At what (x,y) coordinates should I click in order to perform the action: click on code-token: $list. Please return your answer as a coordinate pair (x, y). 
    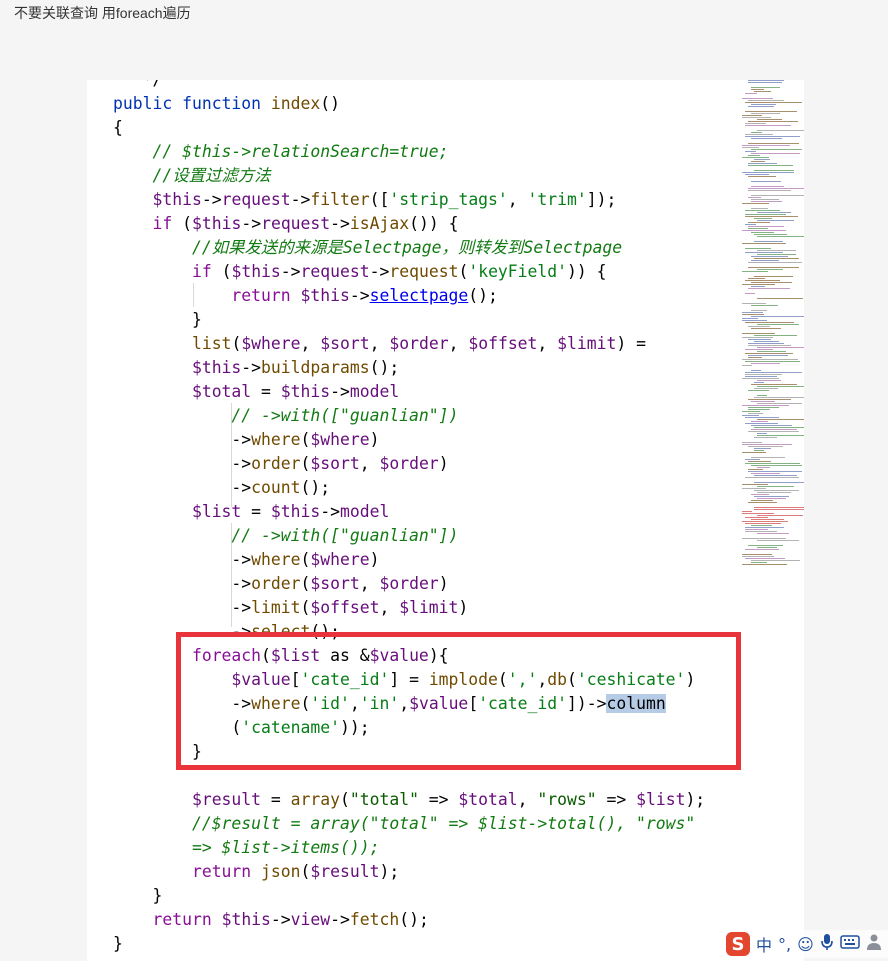
    Looking at the image, I should click on (661, 799).